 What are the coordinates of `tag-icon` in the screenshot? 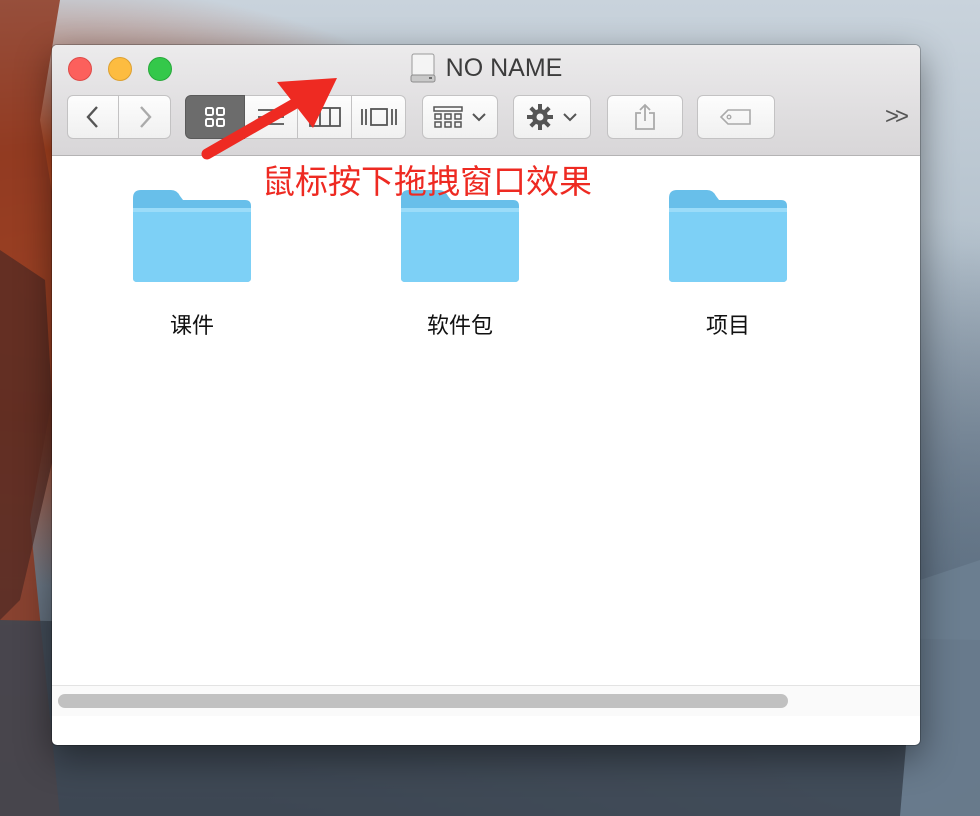 It's located at (735, 117).